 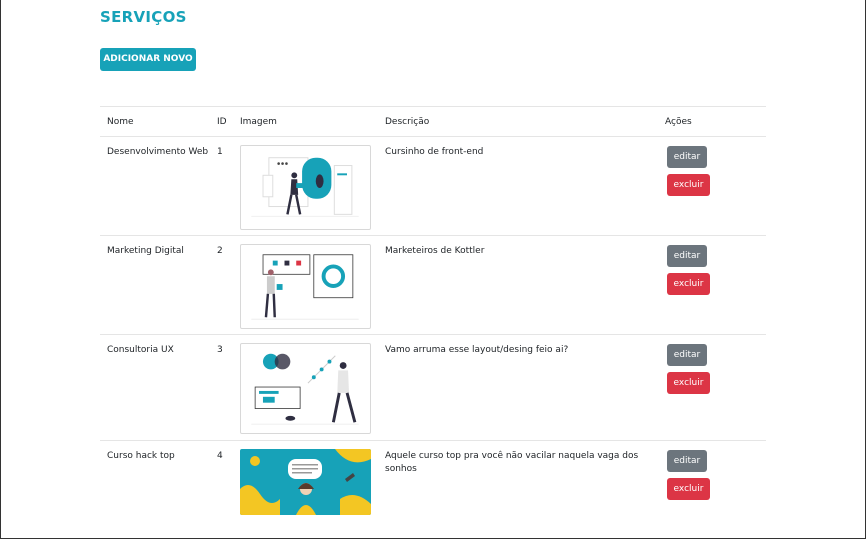 What do you see at coordinates (305, 121) in the screenshot?
I see `header-imagem: Imagem` at bounding box center [305, 121].